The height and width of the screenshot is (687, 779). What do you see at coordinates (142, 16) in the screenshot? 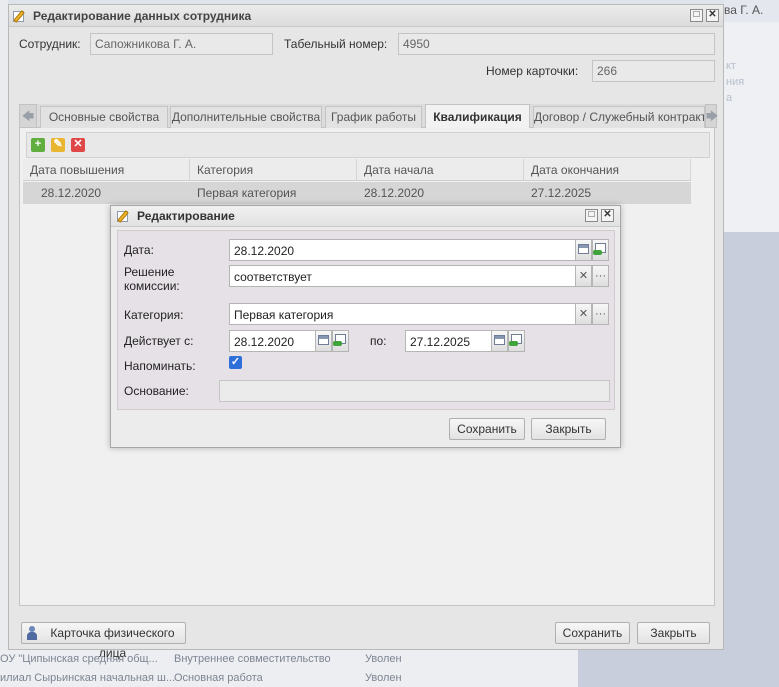
I see `window-title: Редактирование данных сотрудника` at bounding box center [142, 16].